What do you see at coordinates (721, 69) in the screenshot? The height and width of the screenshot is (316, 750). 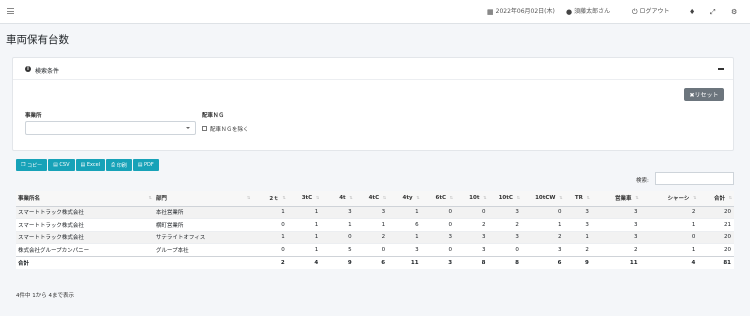 I see `collapse-icon` at bounding box center [721, 69].